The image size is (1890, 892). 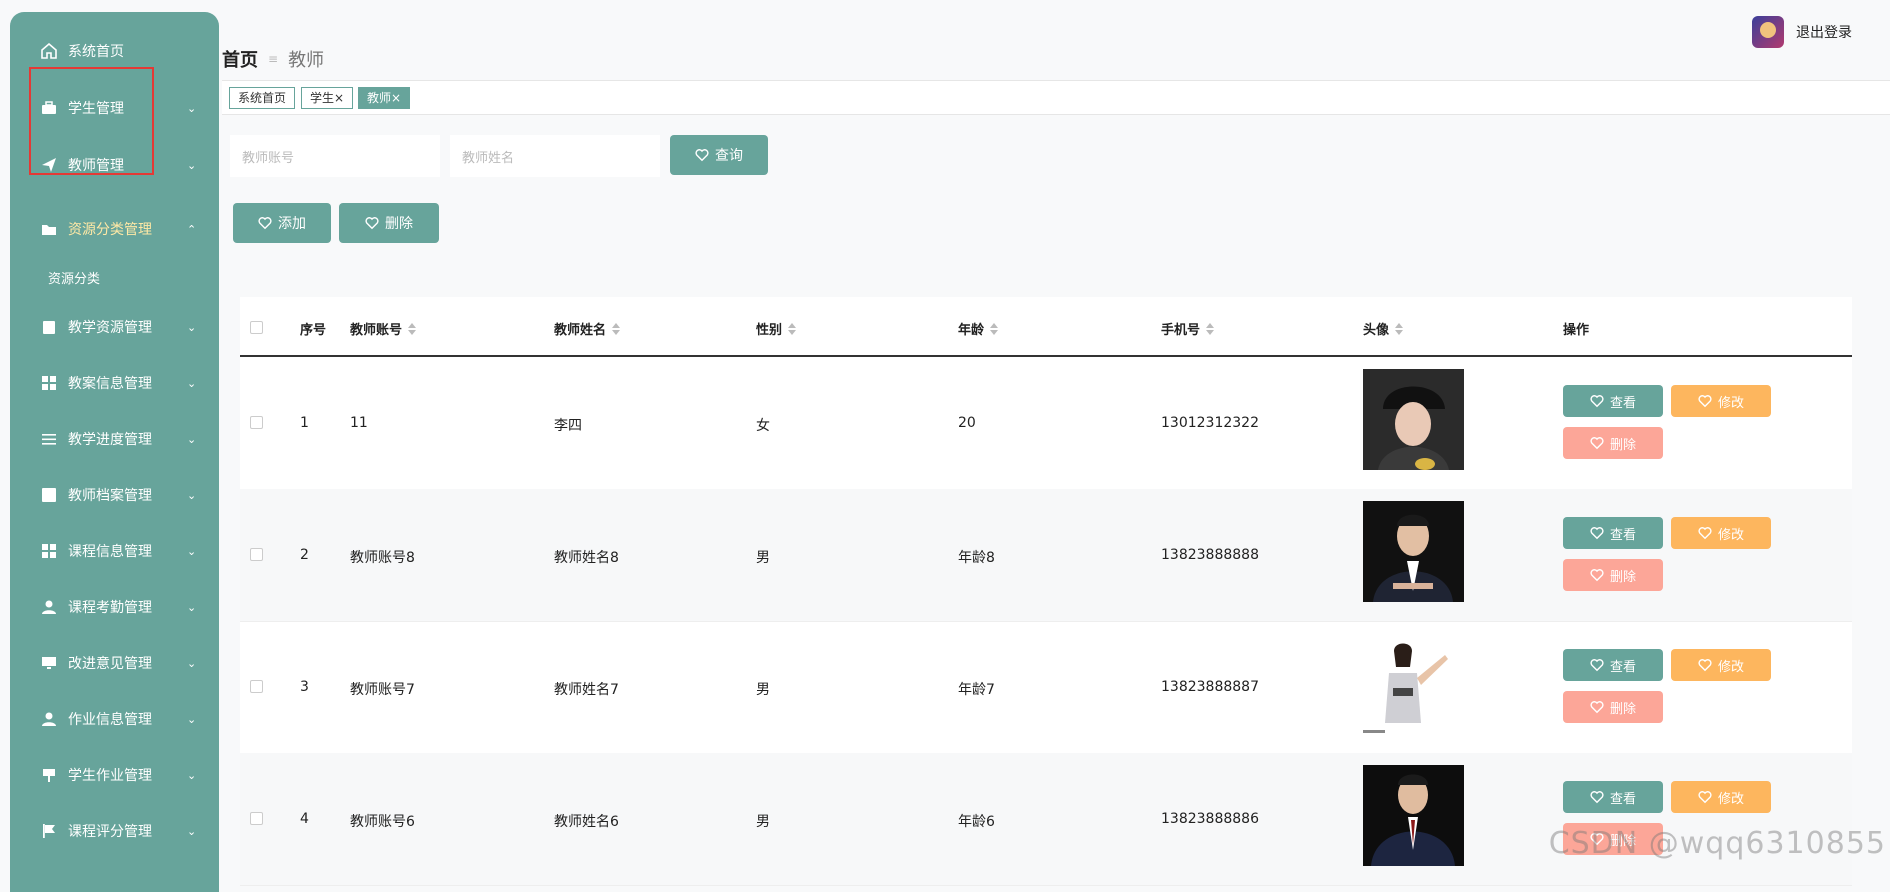 What do you see at coordinates (382, 690) in the screenshot?
I see `cell-account: 教师账号7` at bounding box center [382, 690].